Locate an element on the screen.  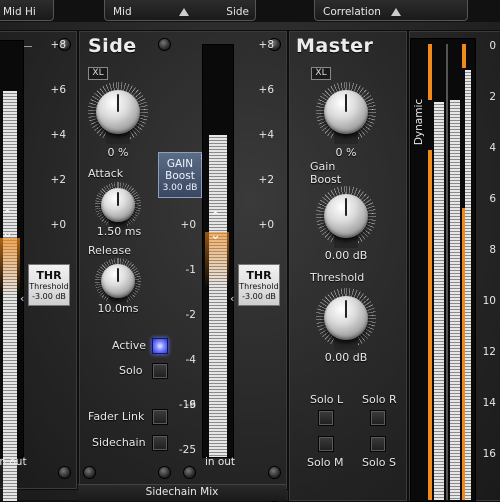
fader-link-label: Fader Link is located at coordinates (116, 416).